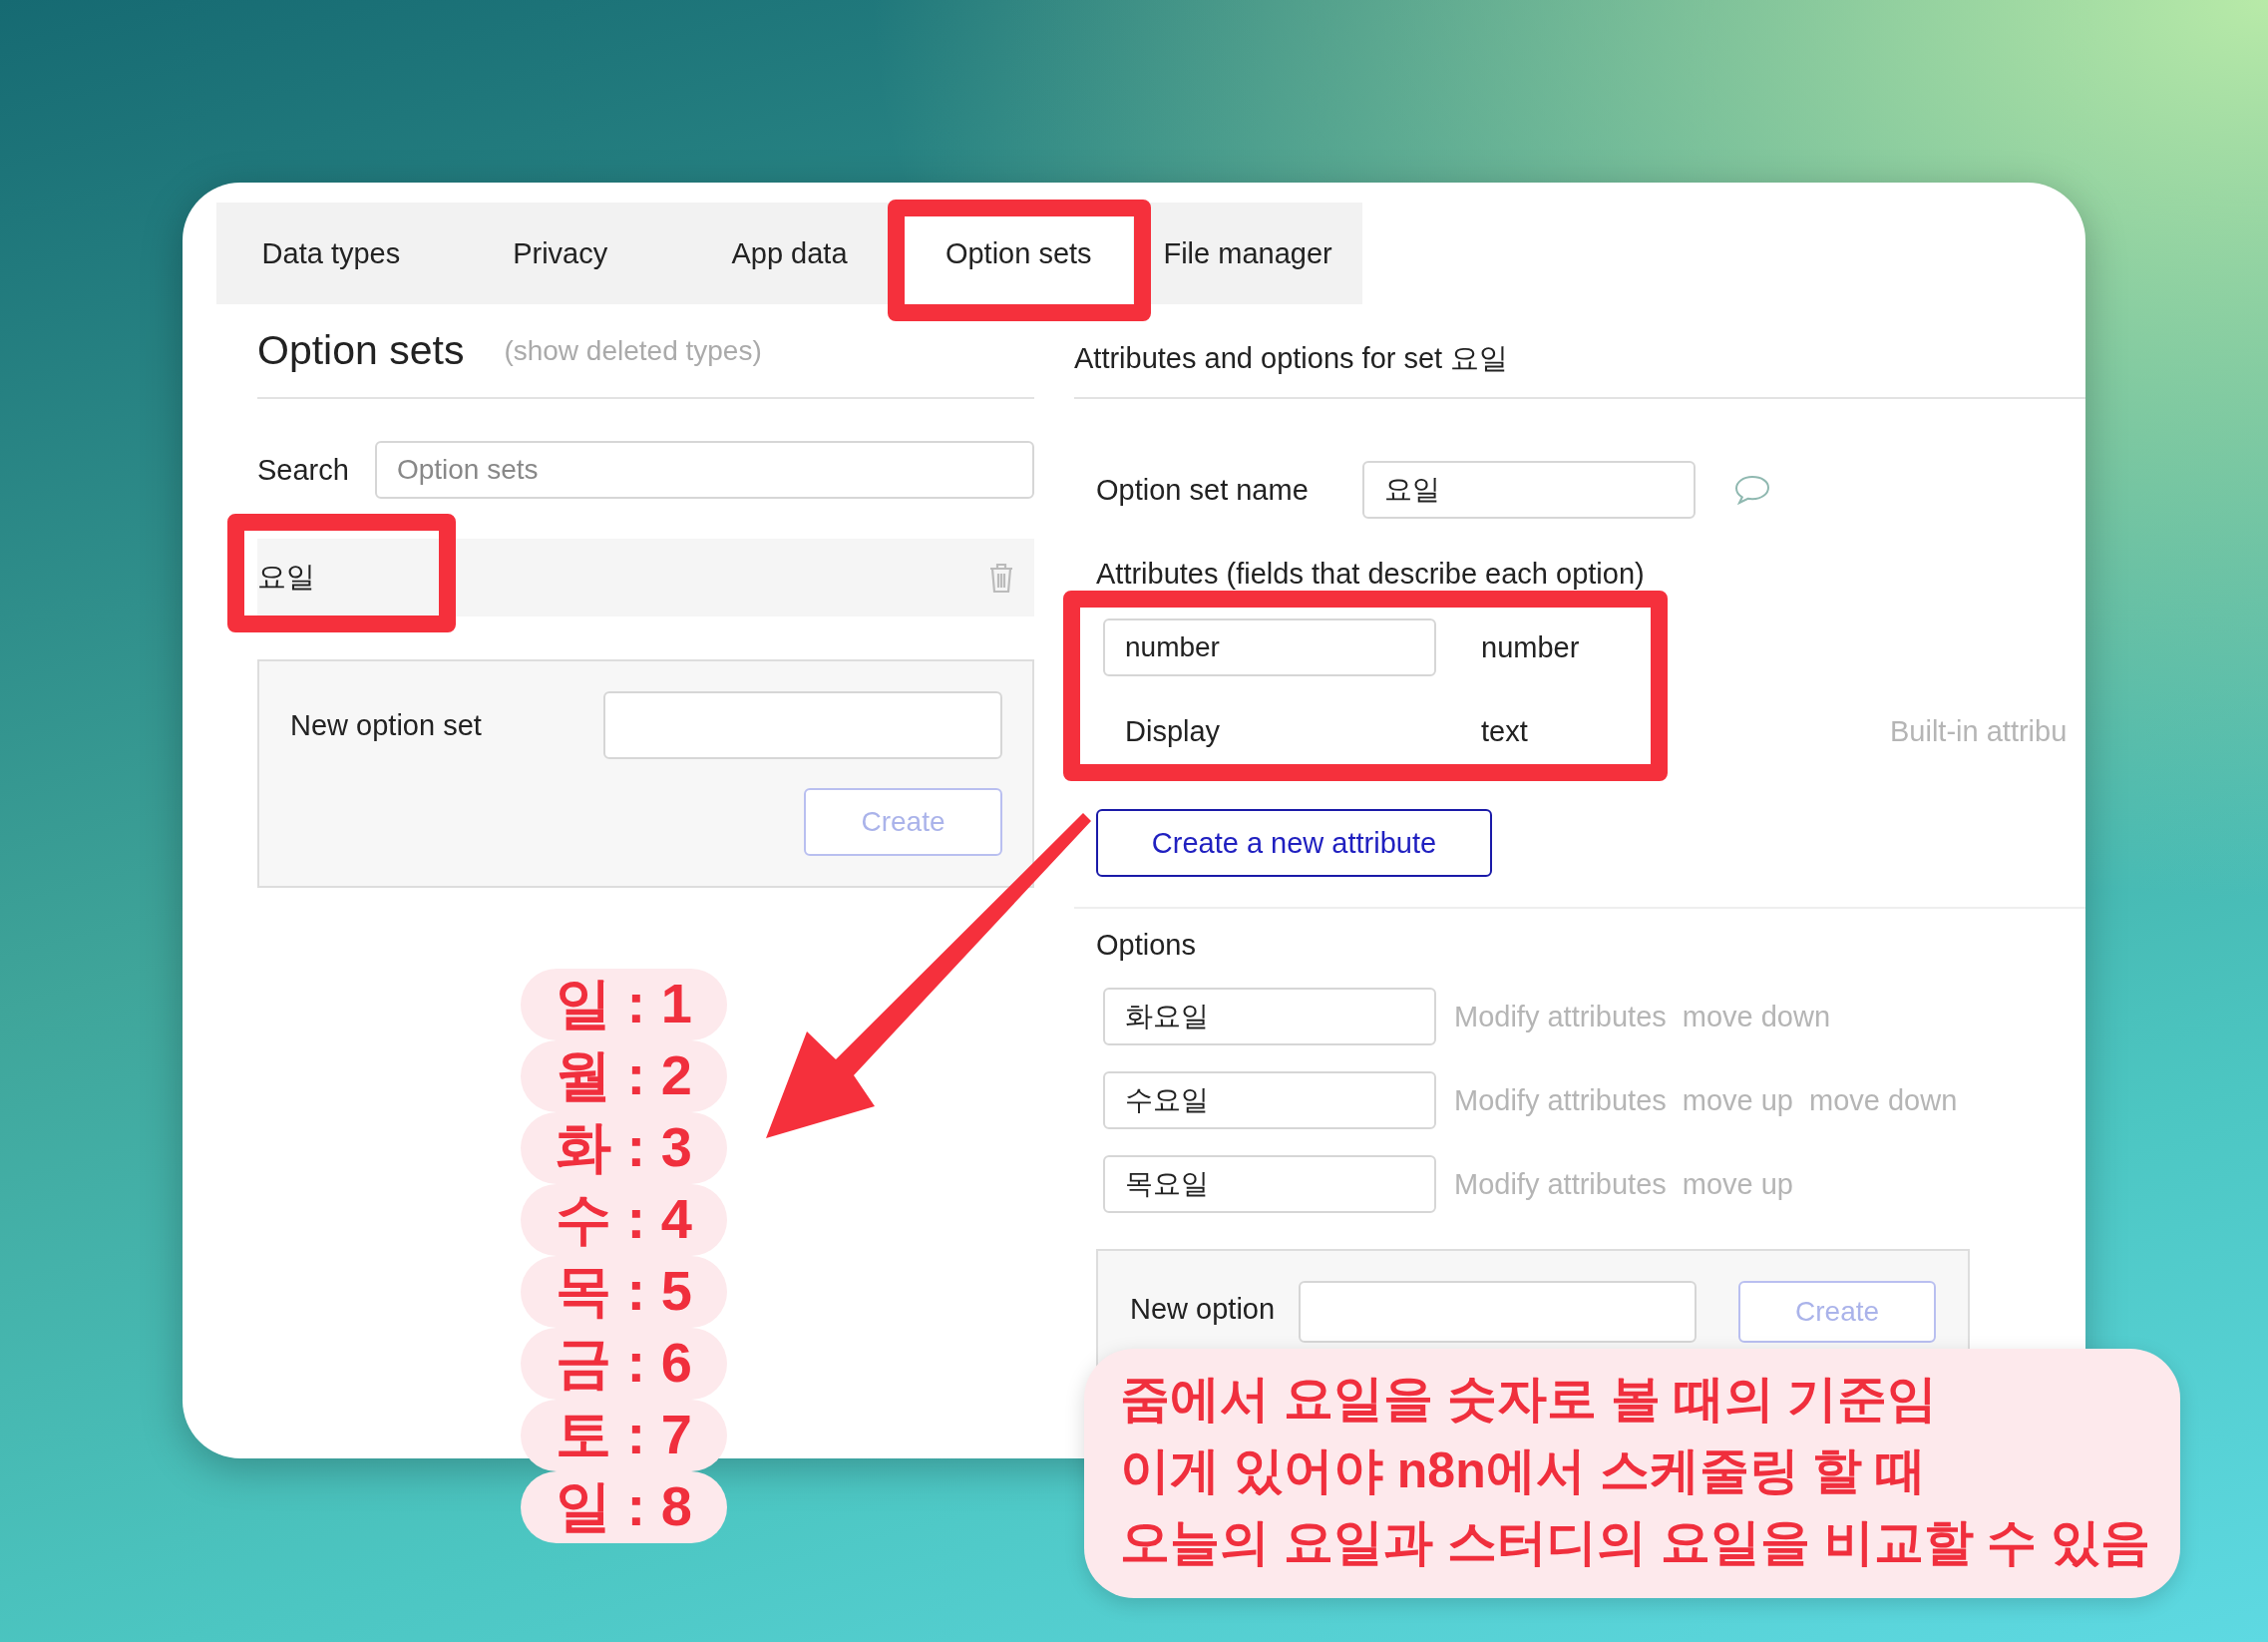  Describe the element at coordinates (645, 577) in the screenshot. I see `option-set-item: 요일` at that location.